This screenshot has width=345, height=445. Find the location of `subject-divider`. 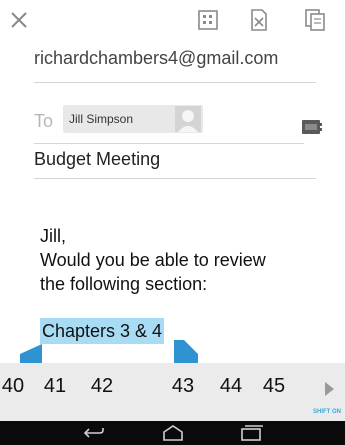

subject-divider is located at coordinates (175, 178).